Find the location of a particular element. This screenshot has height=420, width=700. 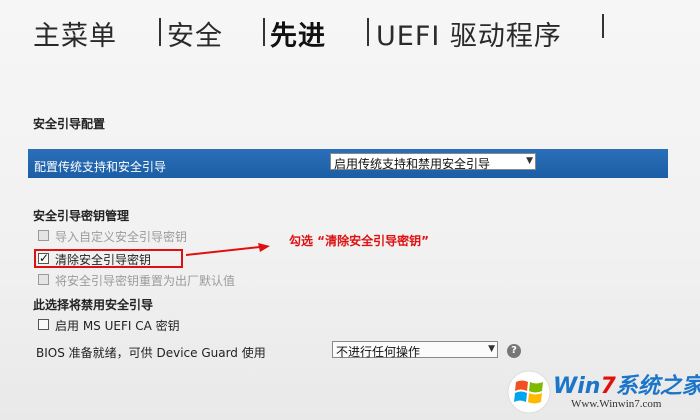

windows-logo-icon is located at coordinates (529, 392).